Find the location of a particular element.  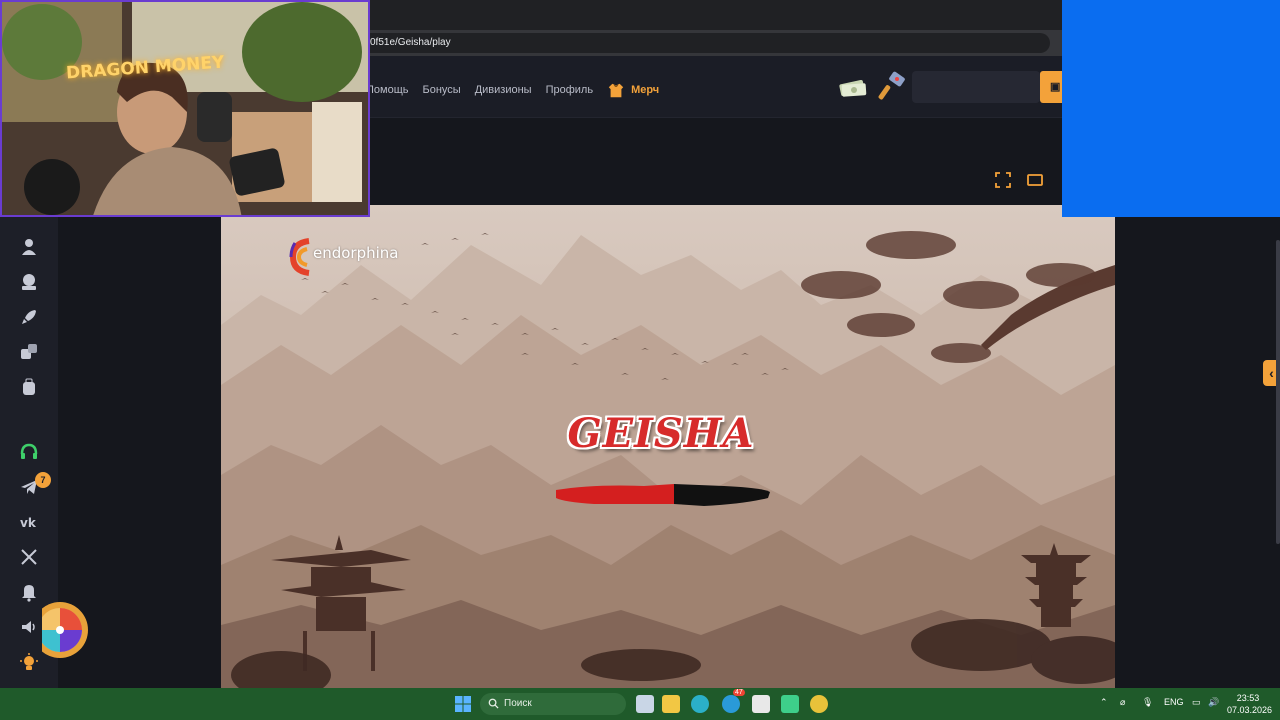

fortune-wheel-icon is located at coordinates (66, 630).